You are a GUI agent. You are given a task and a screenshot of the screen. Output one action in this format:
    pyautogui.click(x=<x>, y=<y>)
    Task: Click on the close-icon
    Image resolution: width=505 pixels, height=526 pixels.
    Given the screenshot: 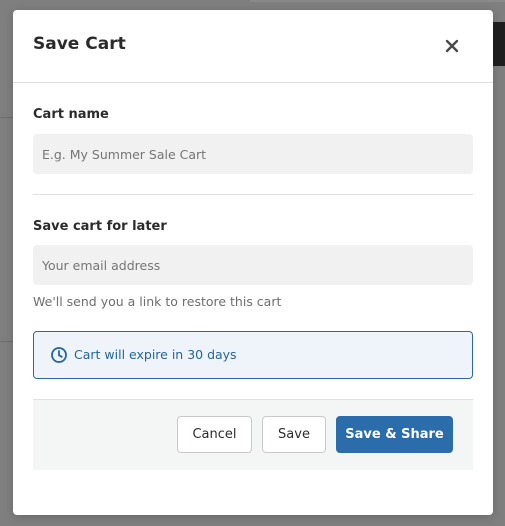 What is the action you would take?
    pyautogui.click(x=452, y=46)
    